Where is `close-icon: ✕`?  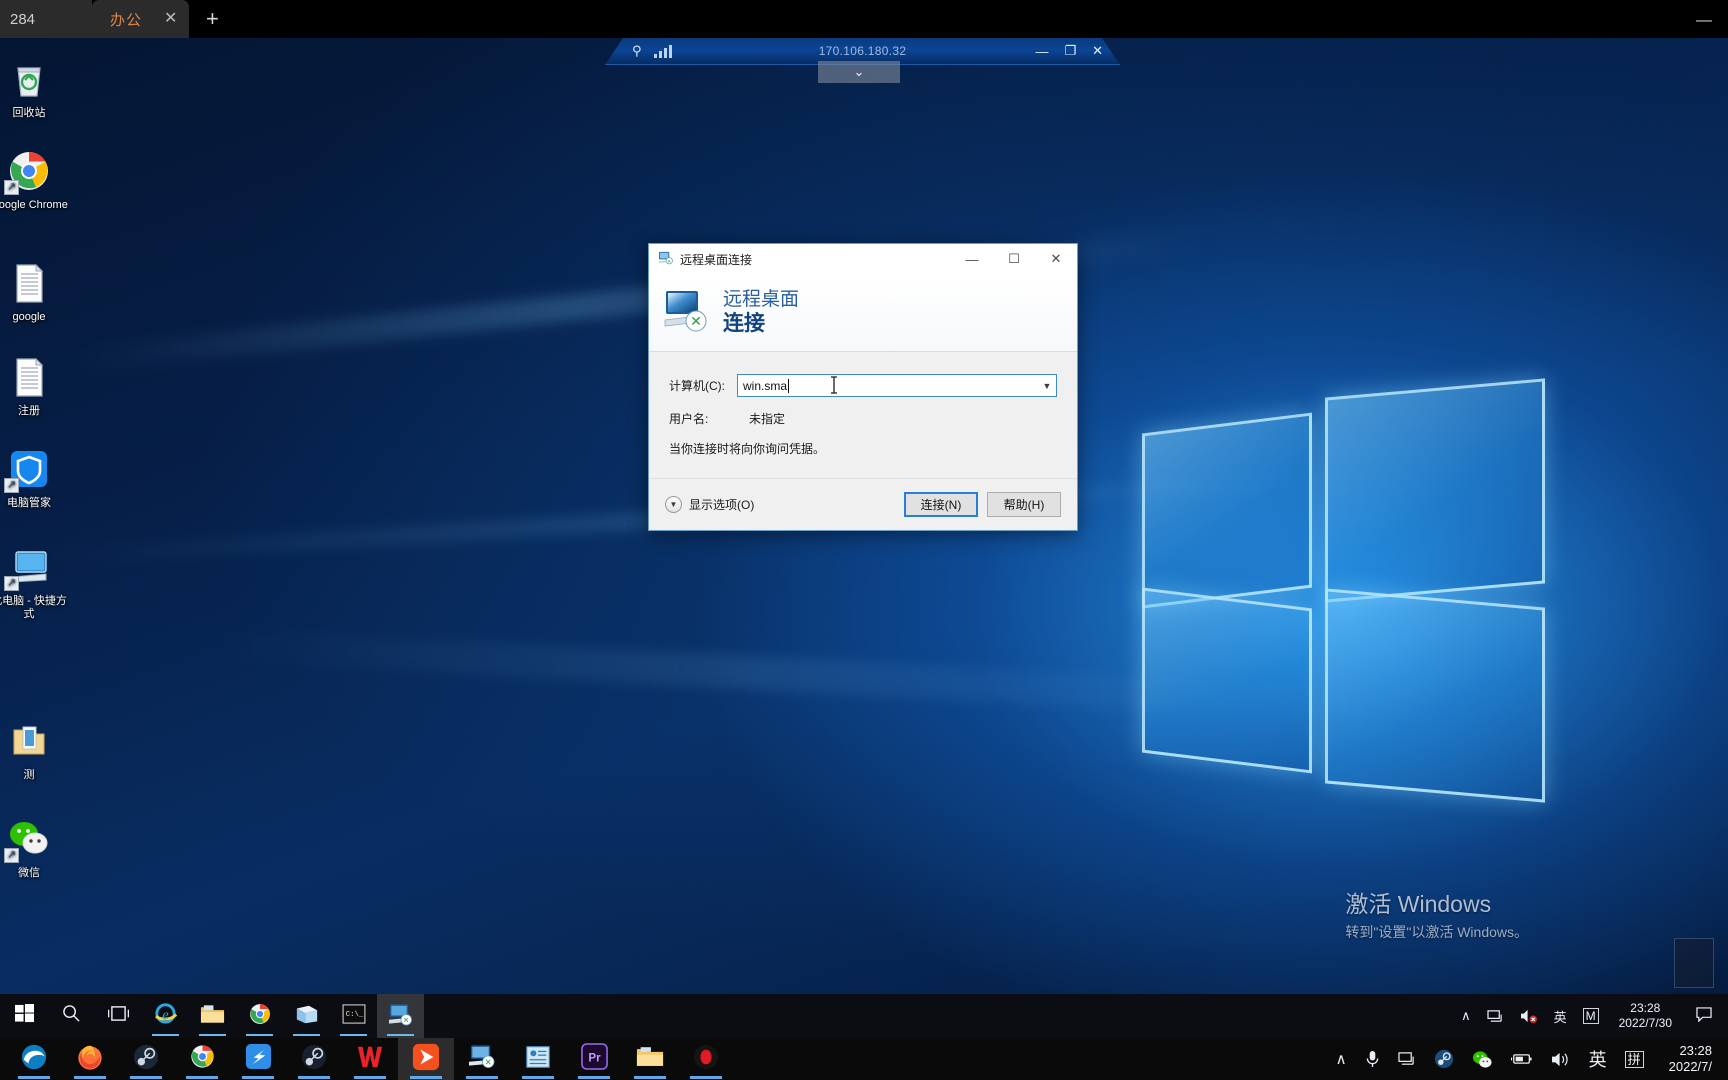 close-icon: ✕ is located at coordinates (170, 19).